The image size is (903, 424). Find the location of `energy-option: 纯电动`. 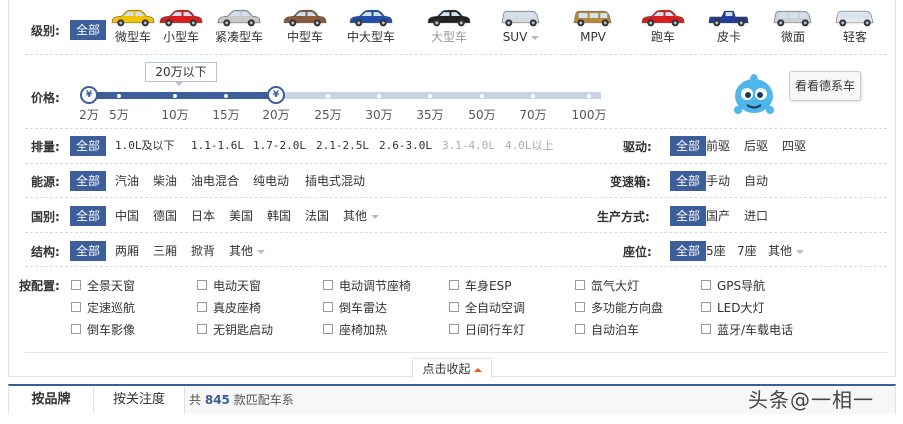

energy-option: 纯电动 is located at coordinates (271, 181).